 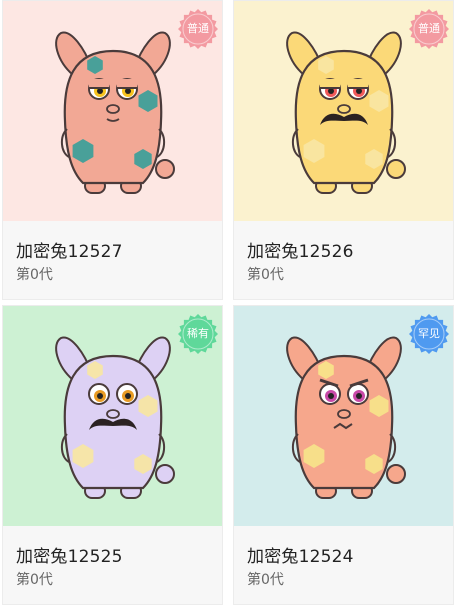 I want to click on rarity-label: 罕见, so click(x=429, y=333).